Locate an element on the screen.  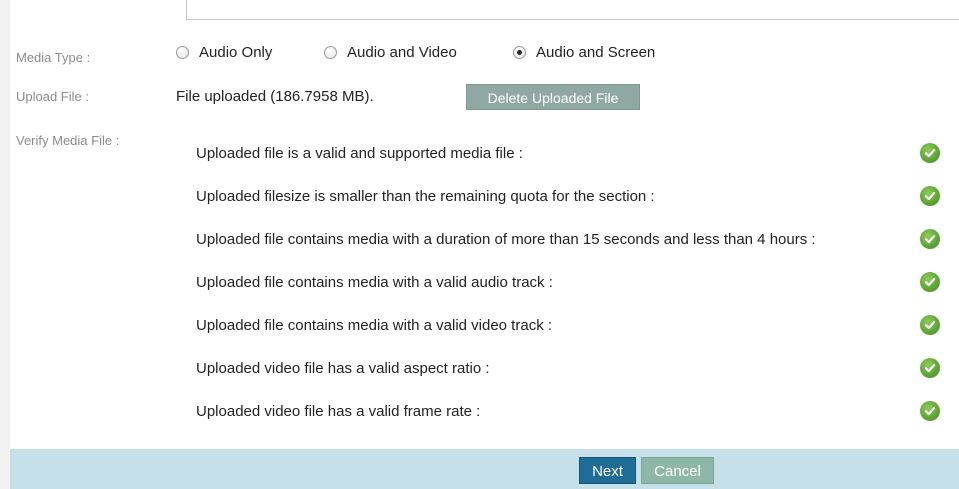
delete-uploaded-file-button: Delete Uploaded File is located at coordinates (553, 97).